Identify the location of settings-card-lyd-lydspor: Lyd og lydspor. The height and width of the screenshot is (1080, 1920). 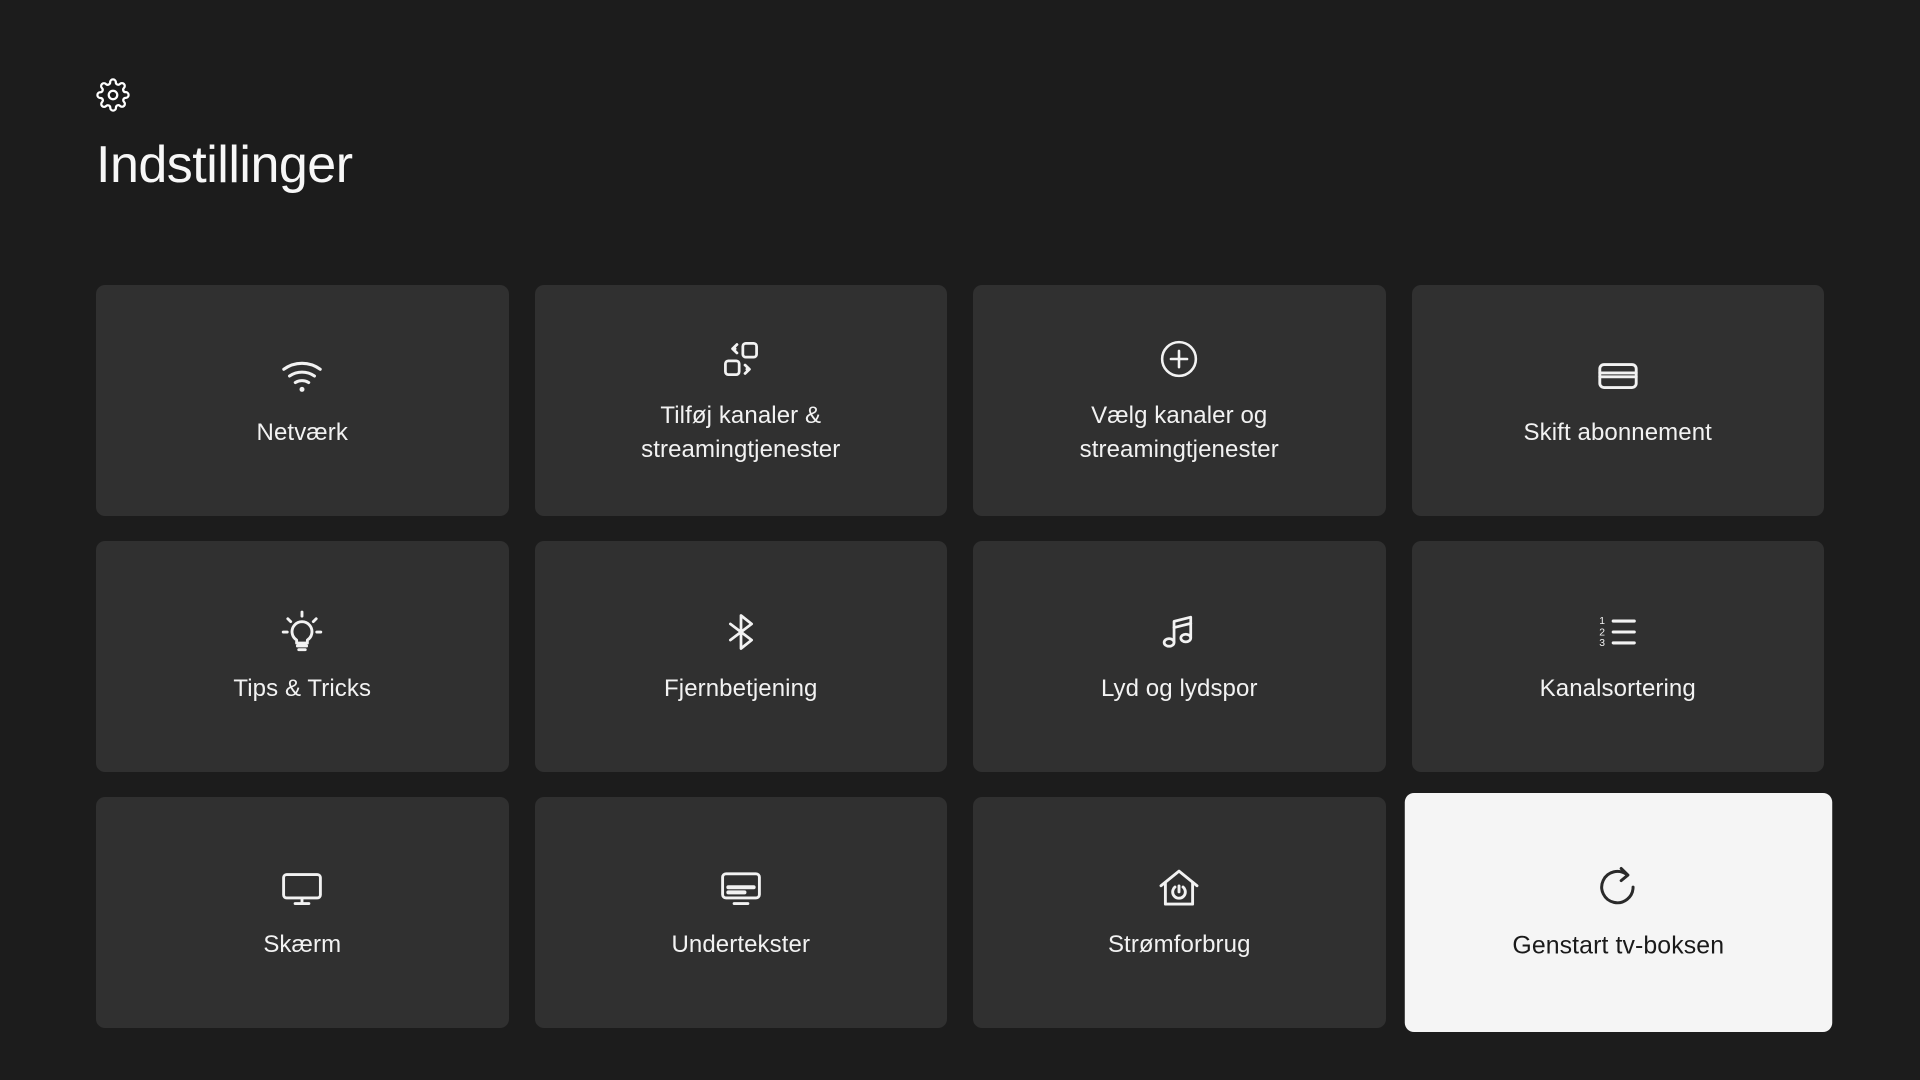
(1179, 656).